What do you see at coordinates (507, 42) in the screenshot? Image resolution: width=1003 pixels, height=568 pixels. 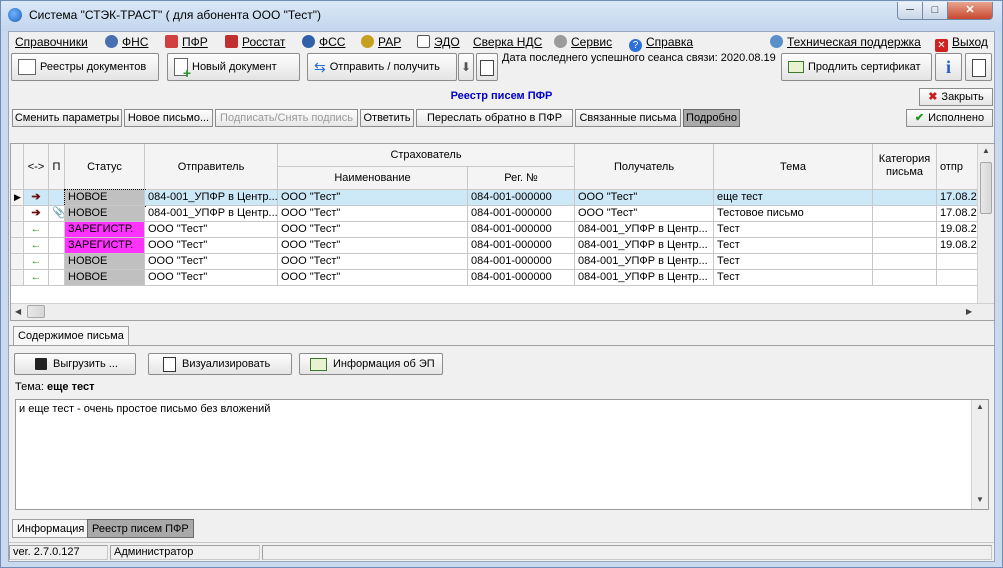 I see `menu-vat-reconciliation: Сверка НДС` at bounding box center [507, 42].